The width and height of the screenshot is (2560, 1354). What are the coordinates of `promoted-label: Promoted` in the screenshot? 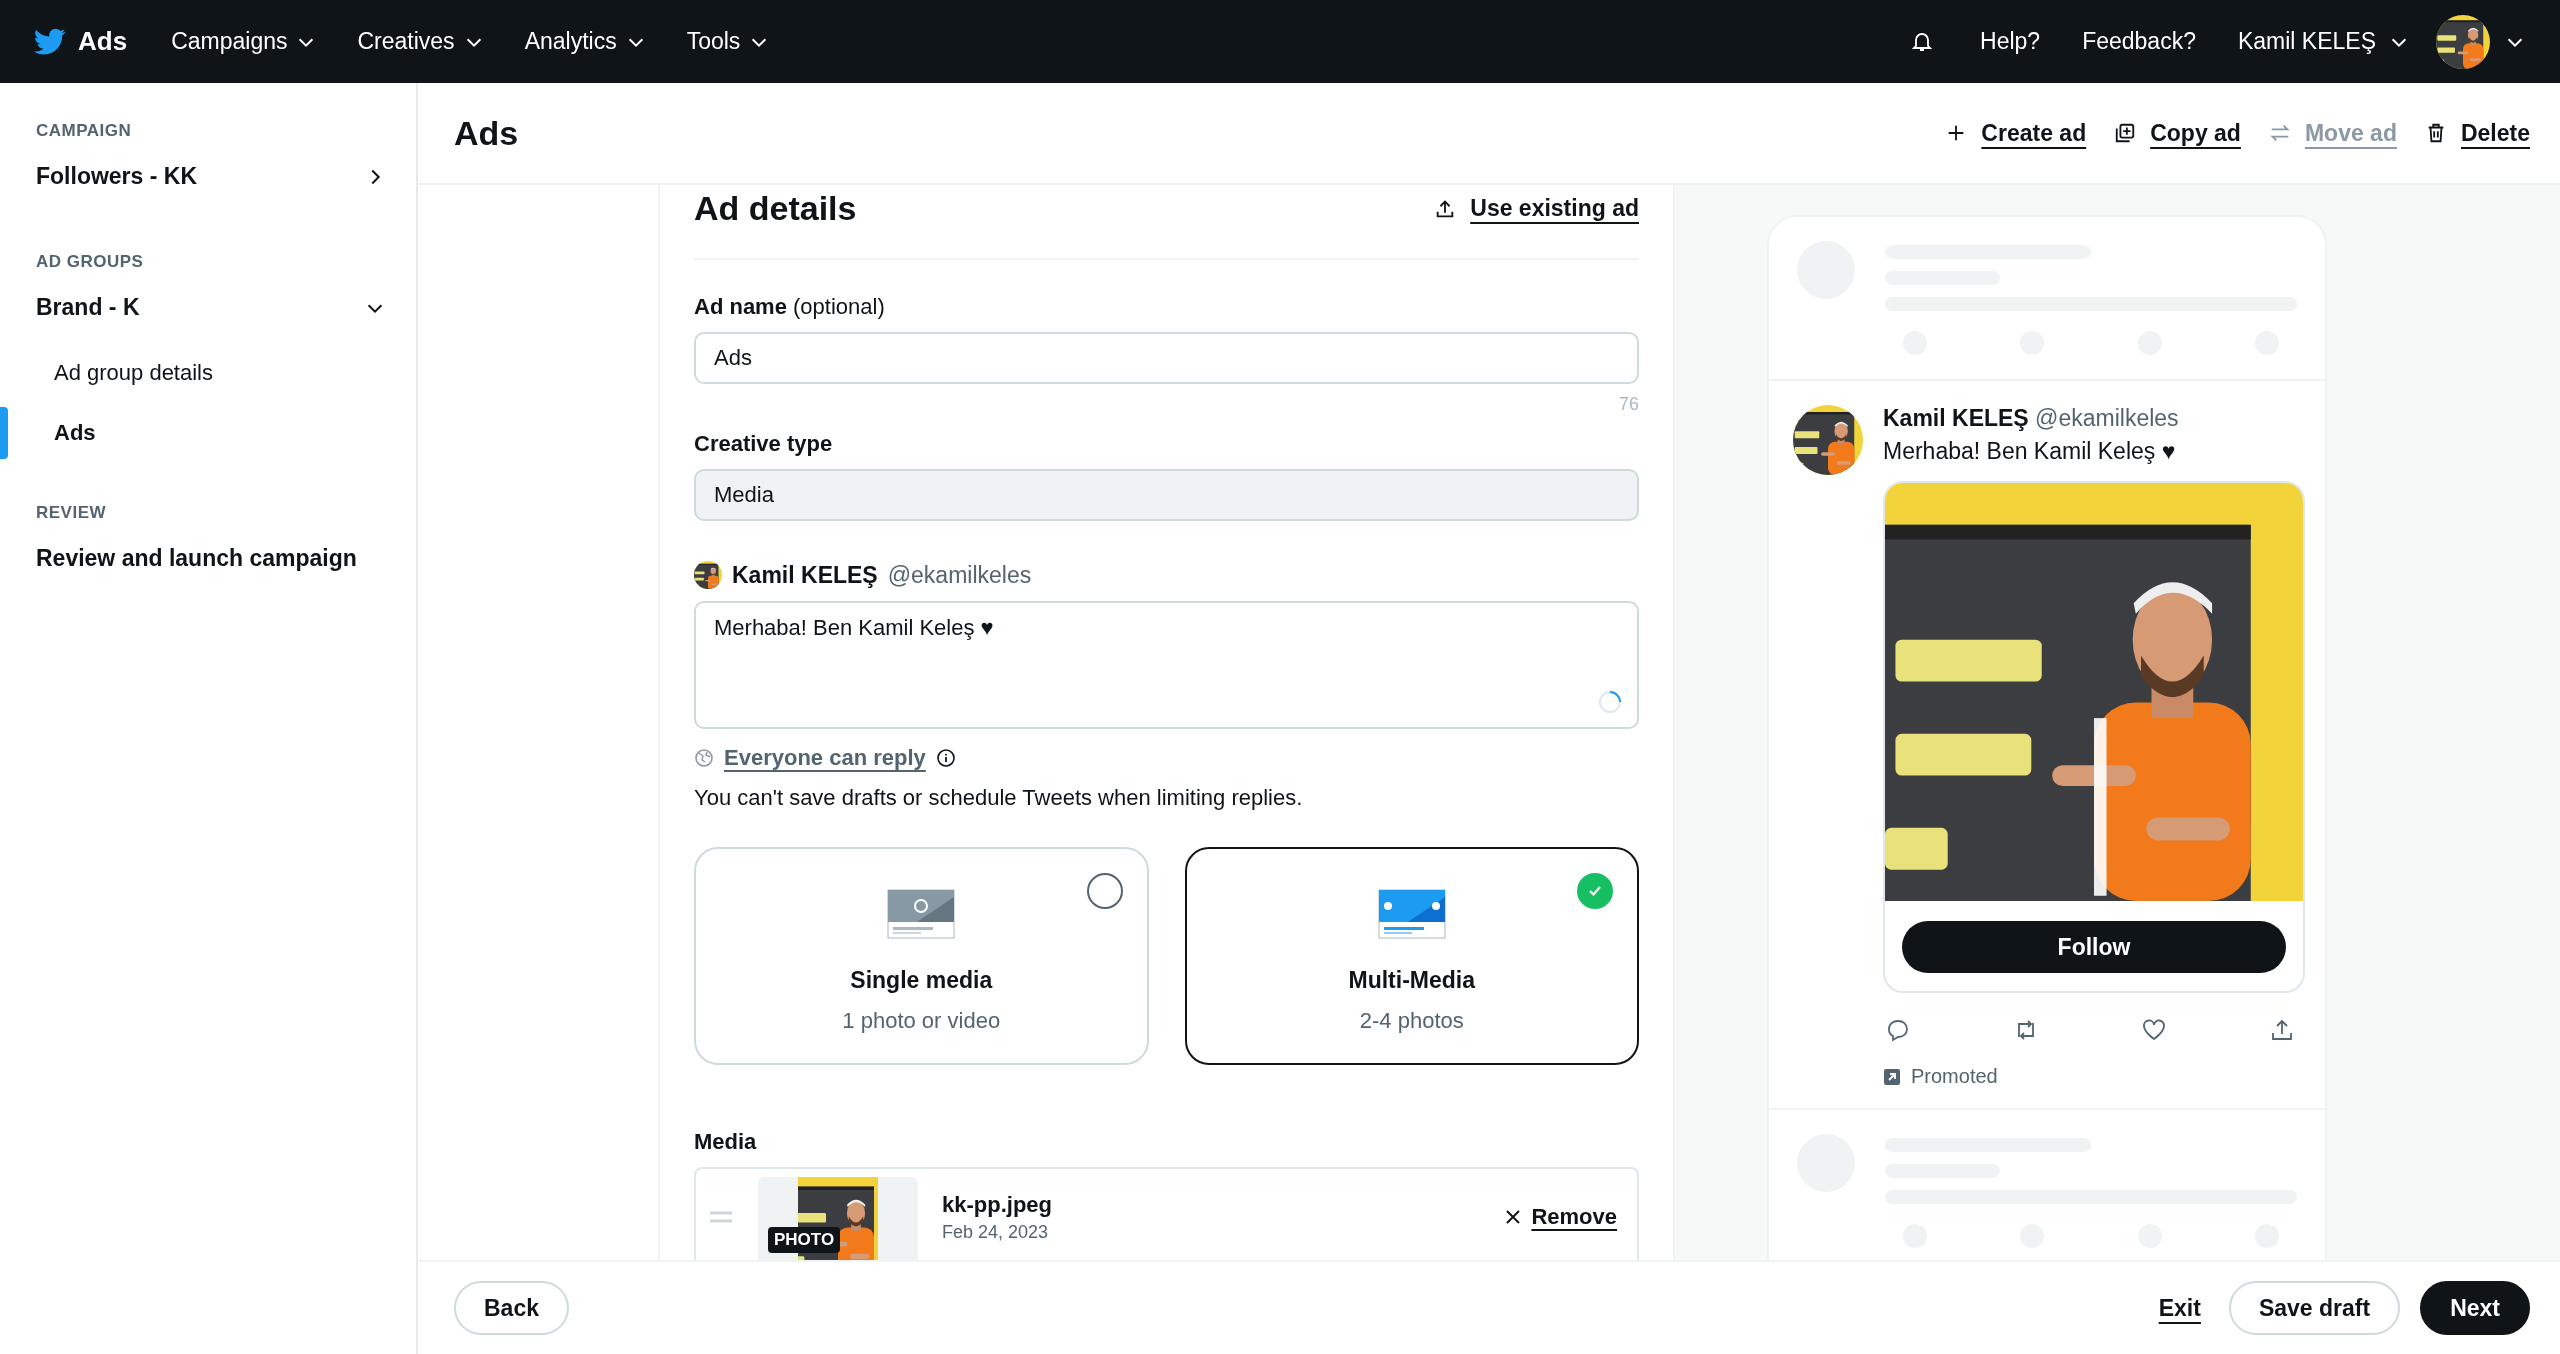 It's located at (1954, 1076).